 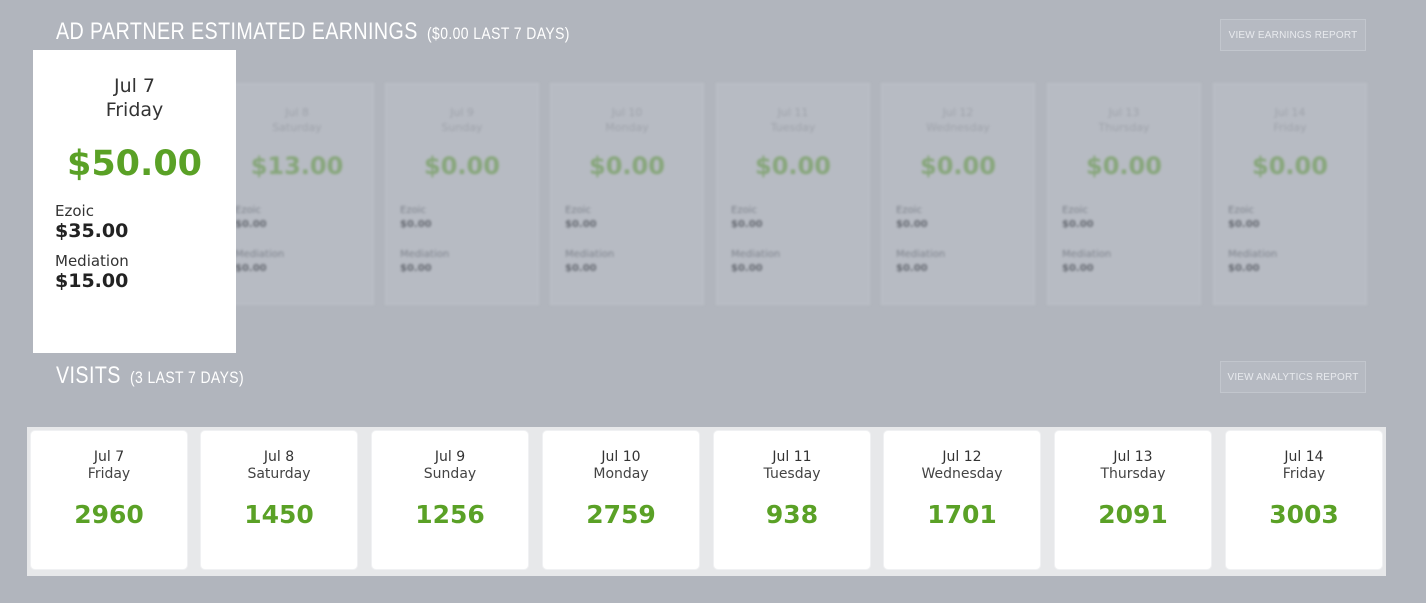 I want to click on visit-card-date: Jul 7, so click(x=109, y=457).